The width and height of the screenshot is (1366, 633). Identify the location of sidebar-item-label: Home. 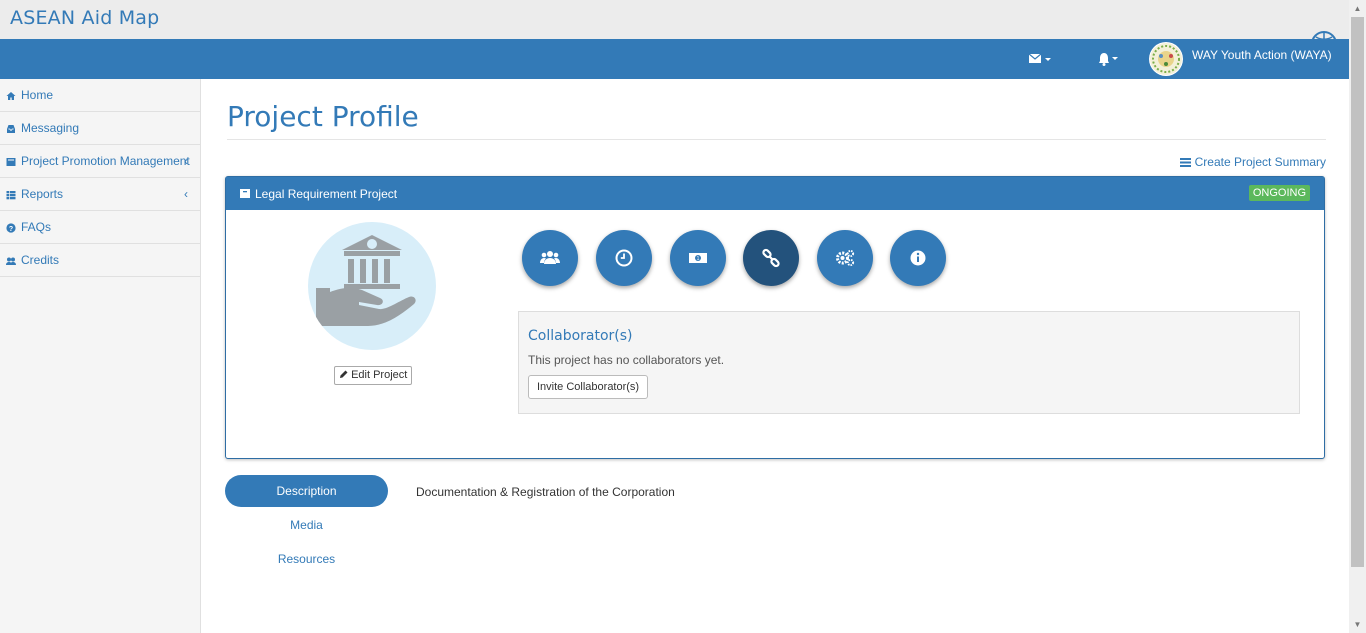
(37, 95).